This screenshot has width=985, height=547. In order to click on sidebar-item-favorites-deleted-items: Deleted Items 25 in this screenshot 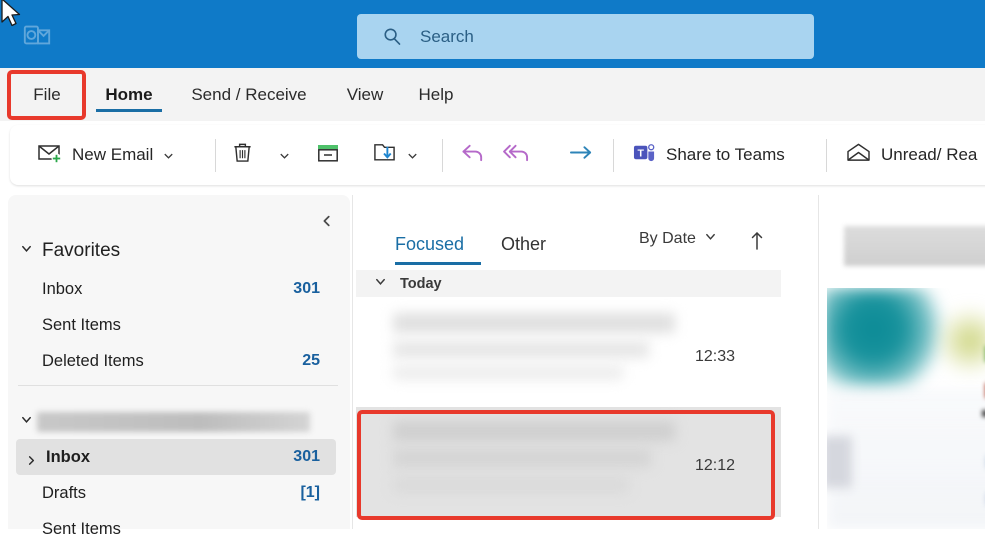, I will do `click(176, 361)`.